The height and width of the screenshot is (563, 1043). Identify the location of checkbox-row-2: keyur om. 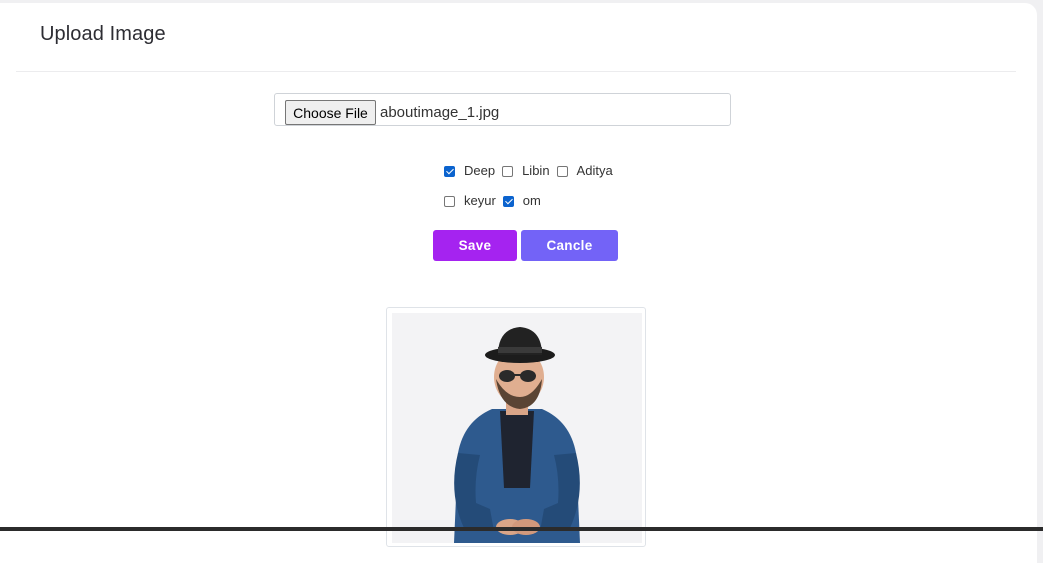
(496, 201).